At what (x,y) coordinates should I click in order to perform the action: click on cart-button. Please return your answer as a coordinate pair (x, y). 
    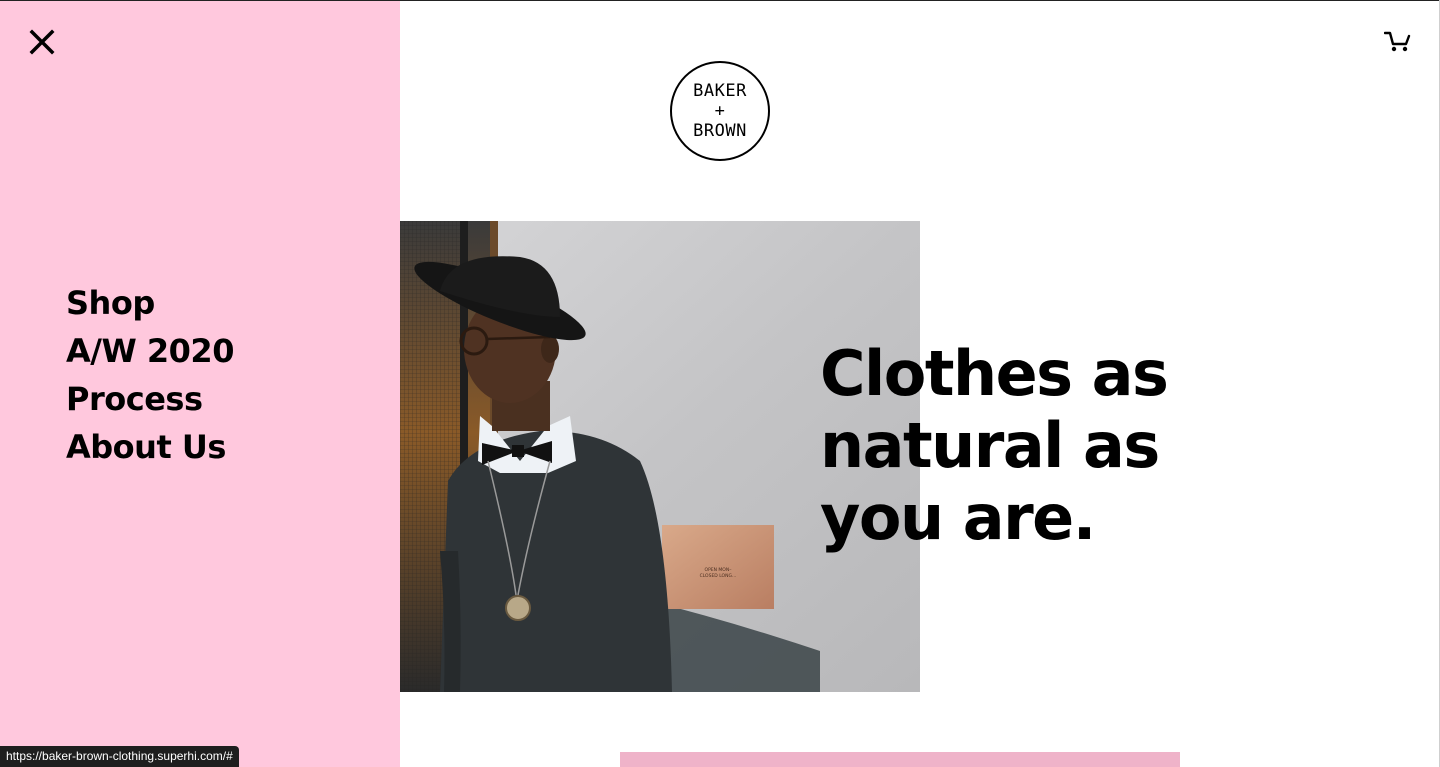
    Looking at the image, I should click on (1397, 41).